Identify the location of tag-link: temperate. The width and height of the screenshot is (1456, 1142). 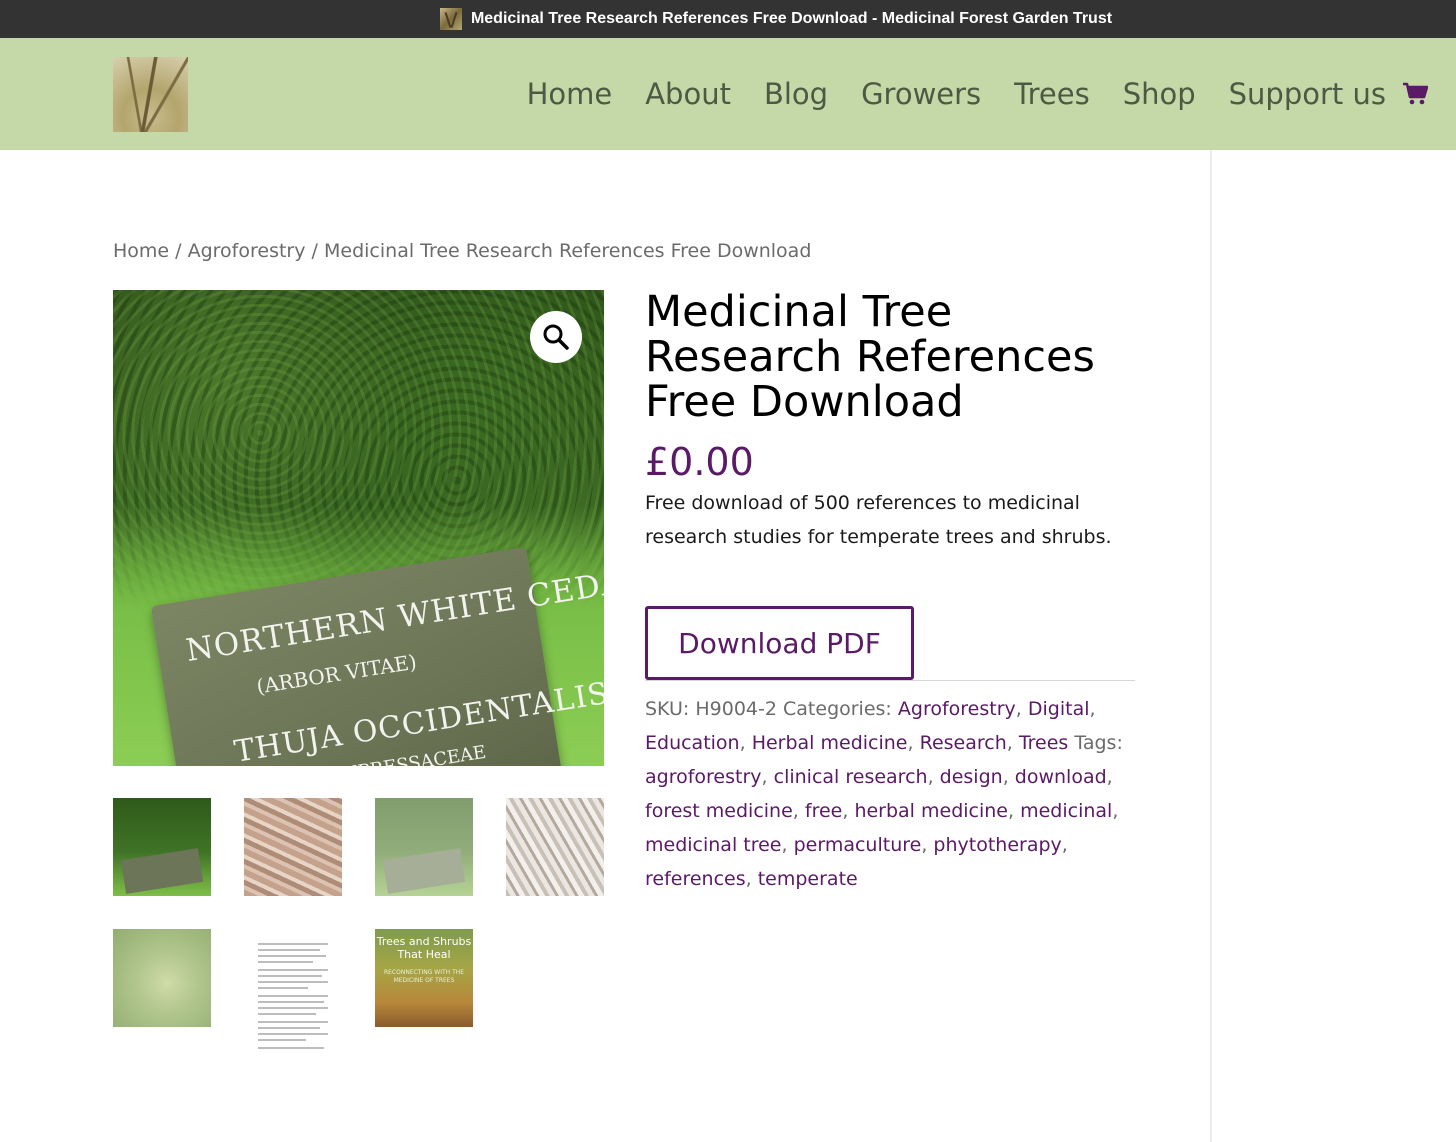
(808, 879).